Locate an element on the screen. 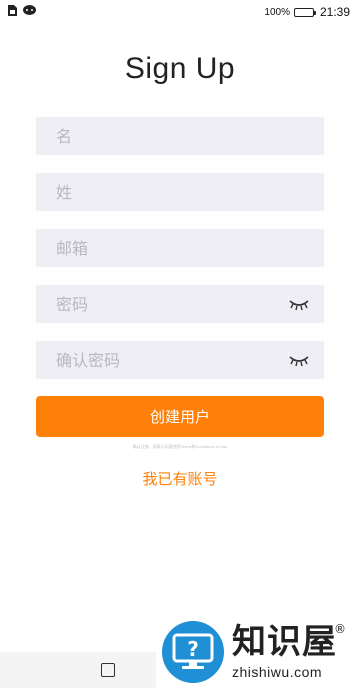  battery-percent: 100% is located at coordinates (277, 12).